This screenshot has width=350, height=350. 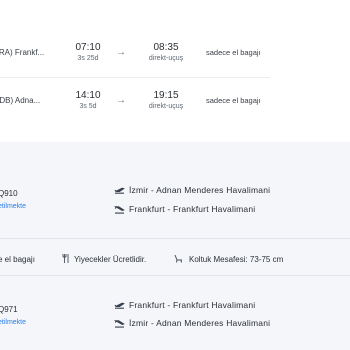 I want to click on flight-duration: 3s 25d, so click(x=88, y=58).